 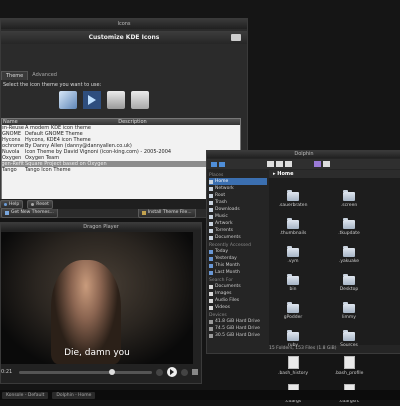 I want to click on file-item: .screen, so click(x=349, y=194).